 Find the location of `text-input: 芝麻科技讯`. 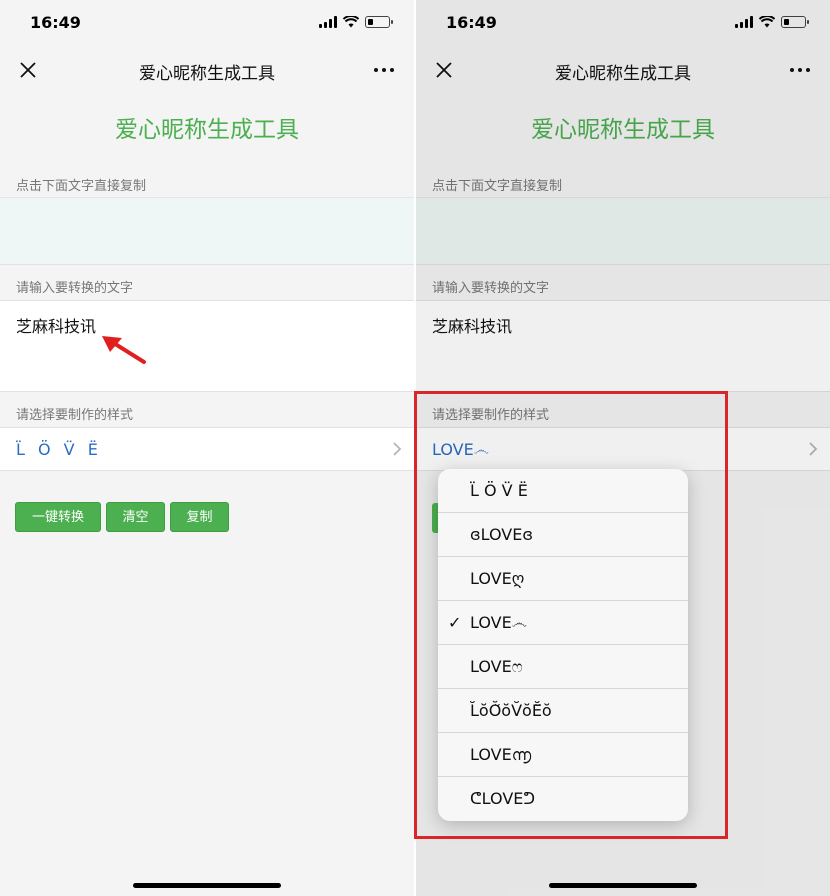

text-input: 芝麻科技讯 is located at coordinates (207, 346).